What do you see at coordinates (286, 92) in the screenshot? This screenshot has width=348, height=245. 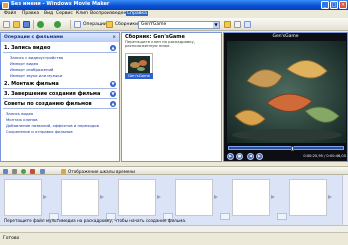 I see `preview-video-frame` at bounding box center [286, 92].